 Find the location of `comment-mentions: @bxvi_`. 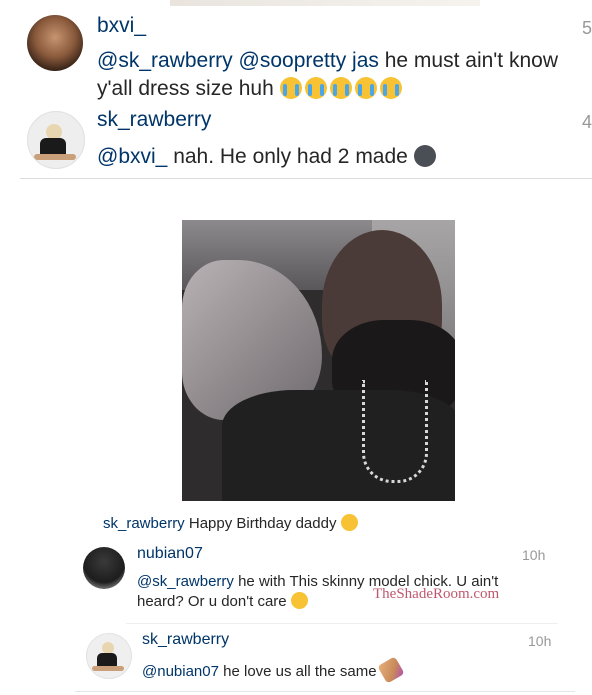

comment-mentions: @bxvi_ is located at coordinates (132, 156).